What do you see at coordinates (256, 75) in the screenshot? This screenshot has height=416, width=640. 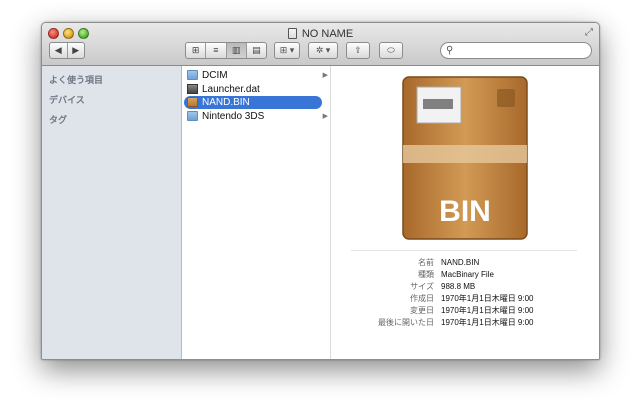 I see `file-row-dcim: DCIM ▶` at bounding box center [256, 75].